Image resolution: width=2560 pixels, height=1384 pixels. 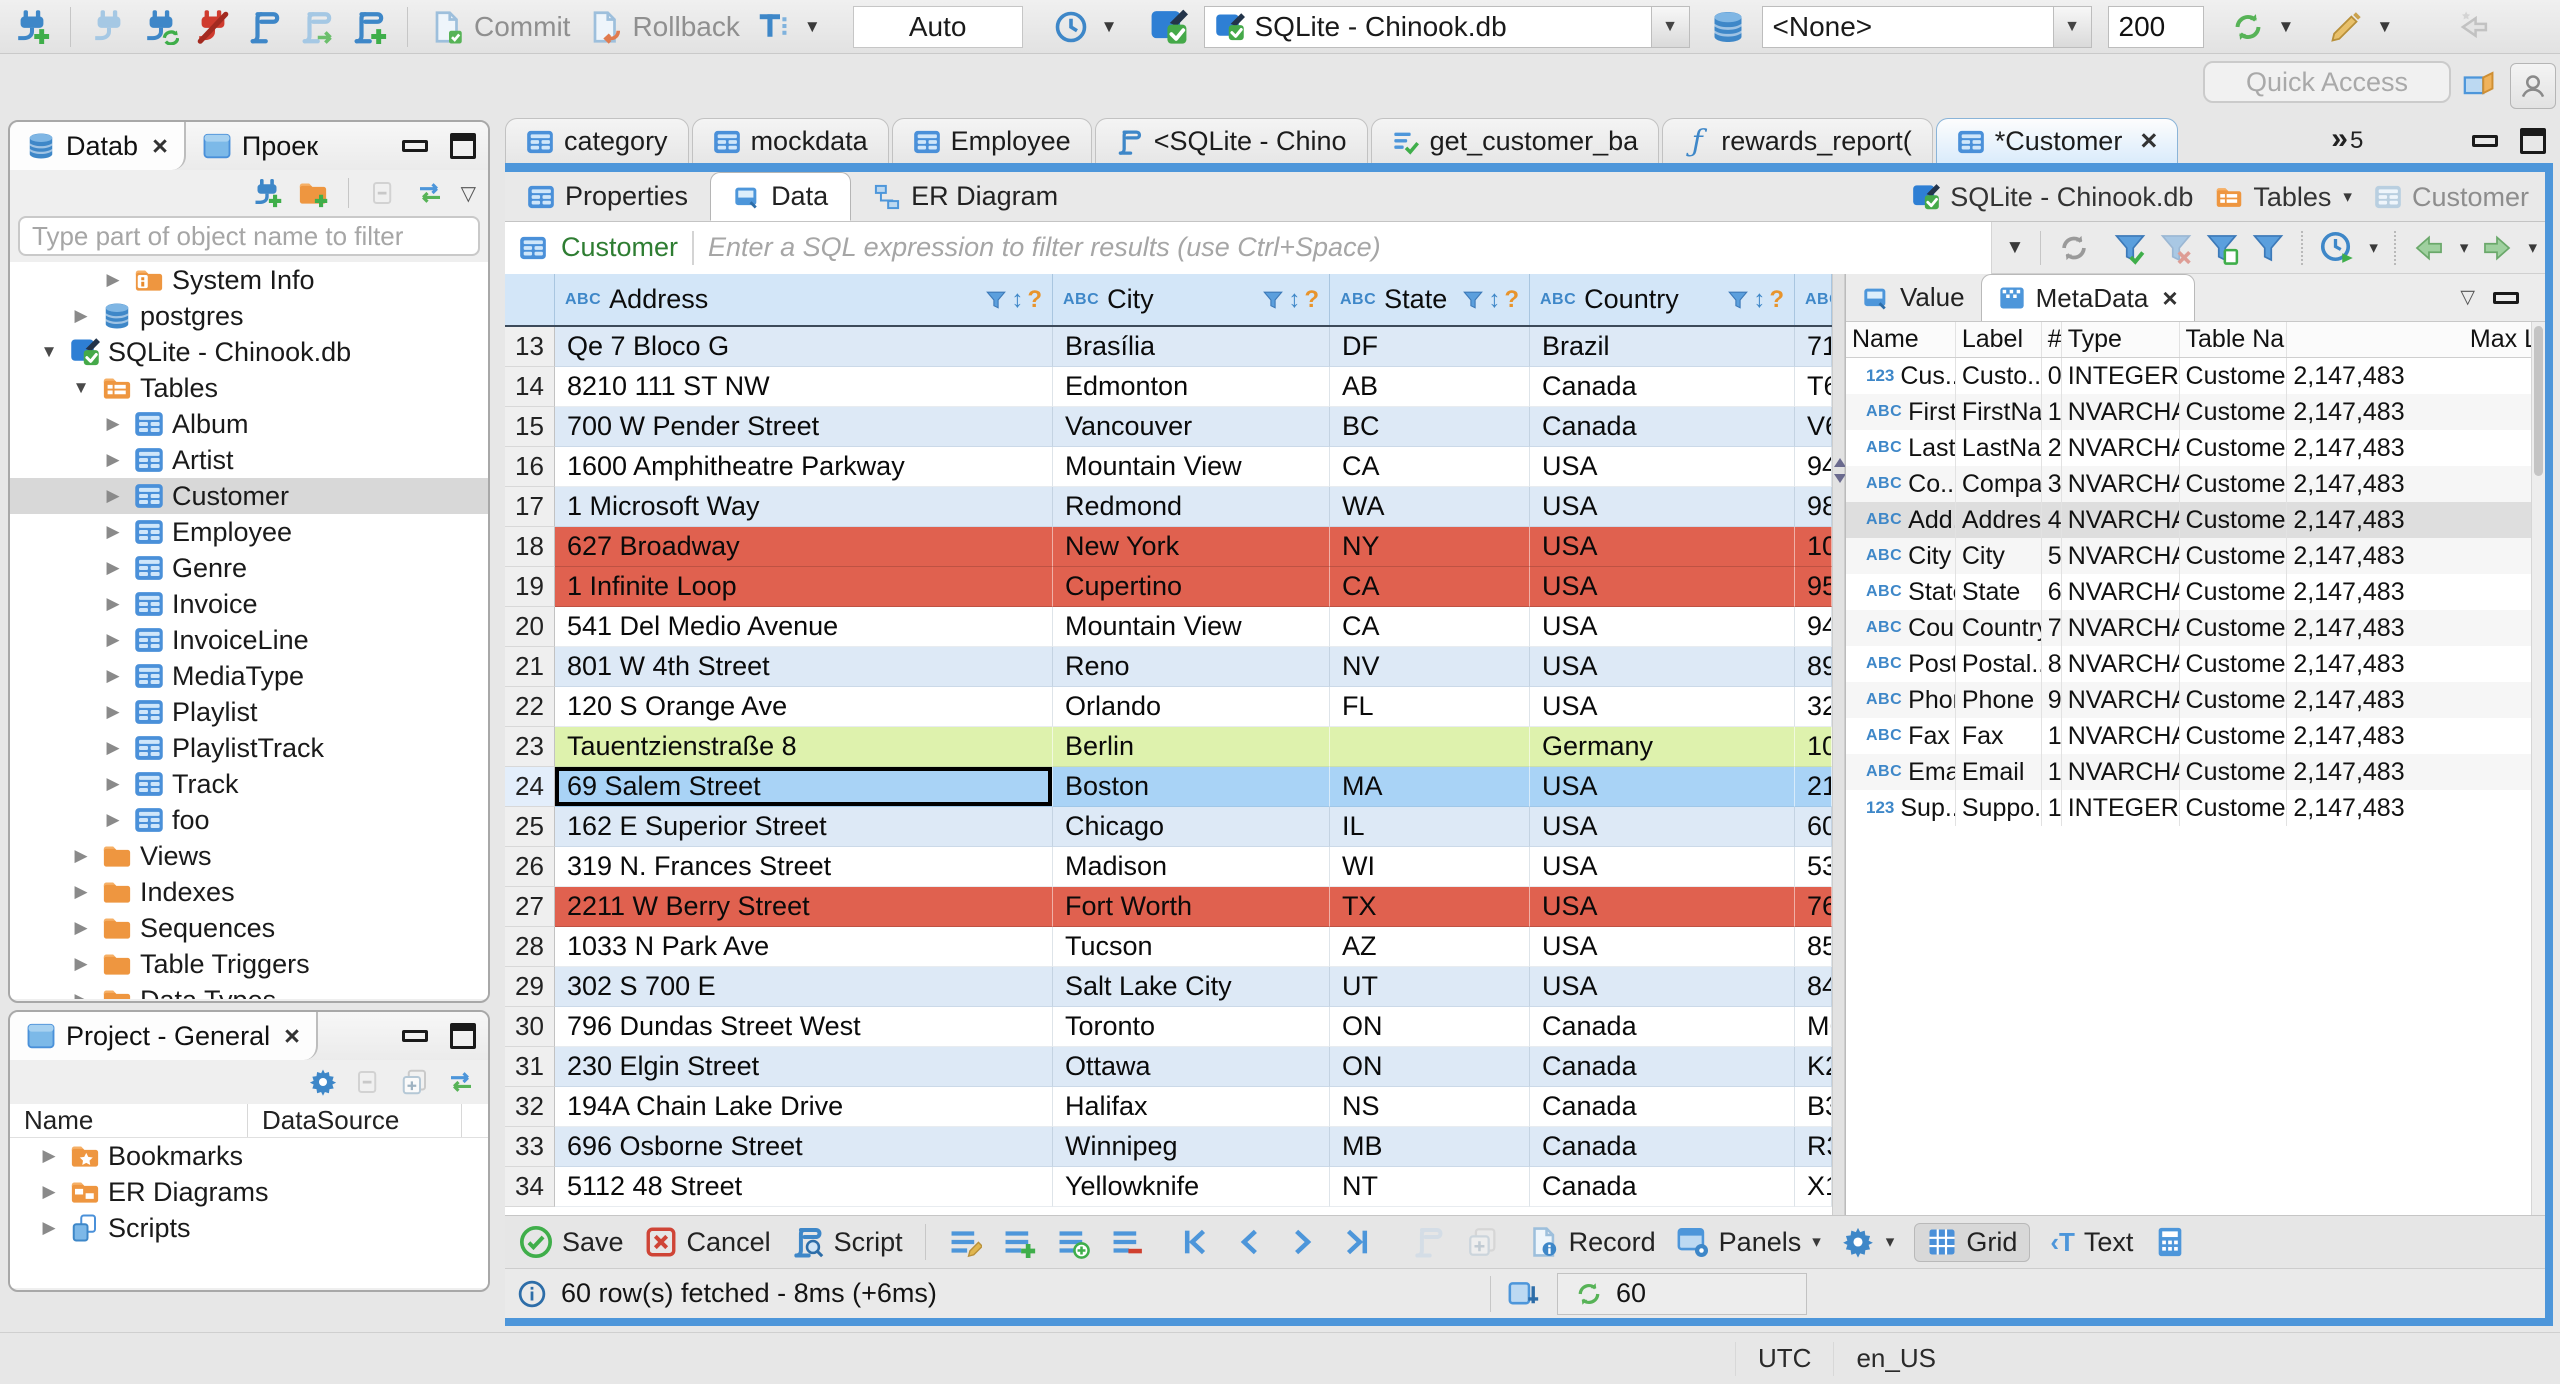 I want to click on connection-dropdown-button: ▼, so click(x=1669, y=26).